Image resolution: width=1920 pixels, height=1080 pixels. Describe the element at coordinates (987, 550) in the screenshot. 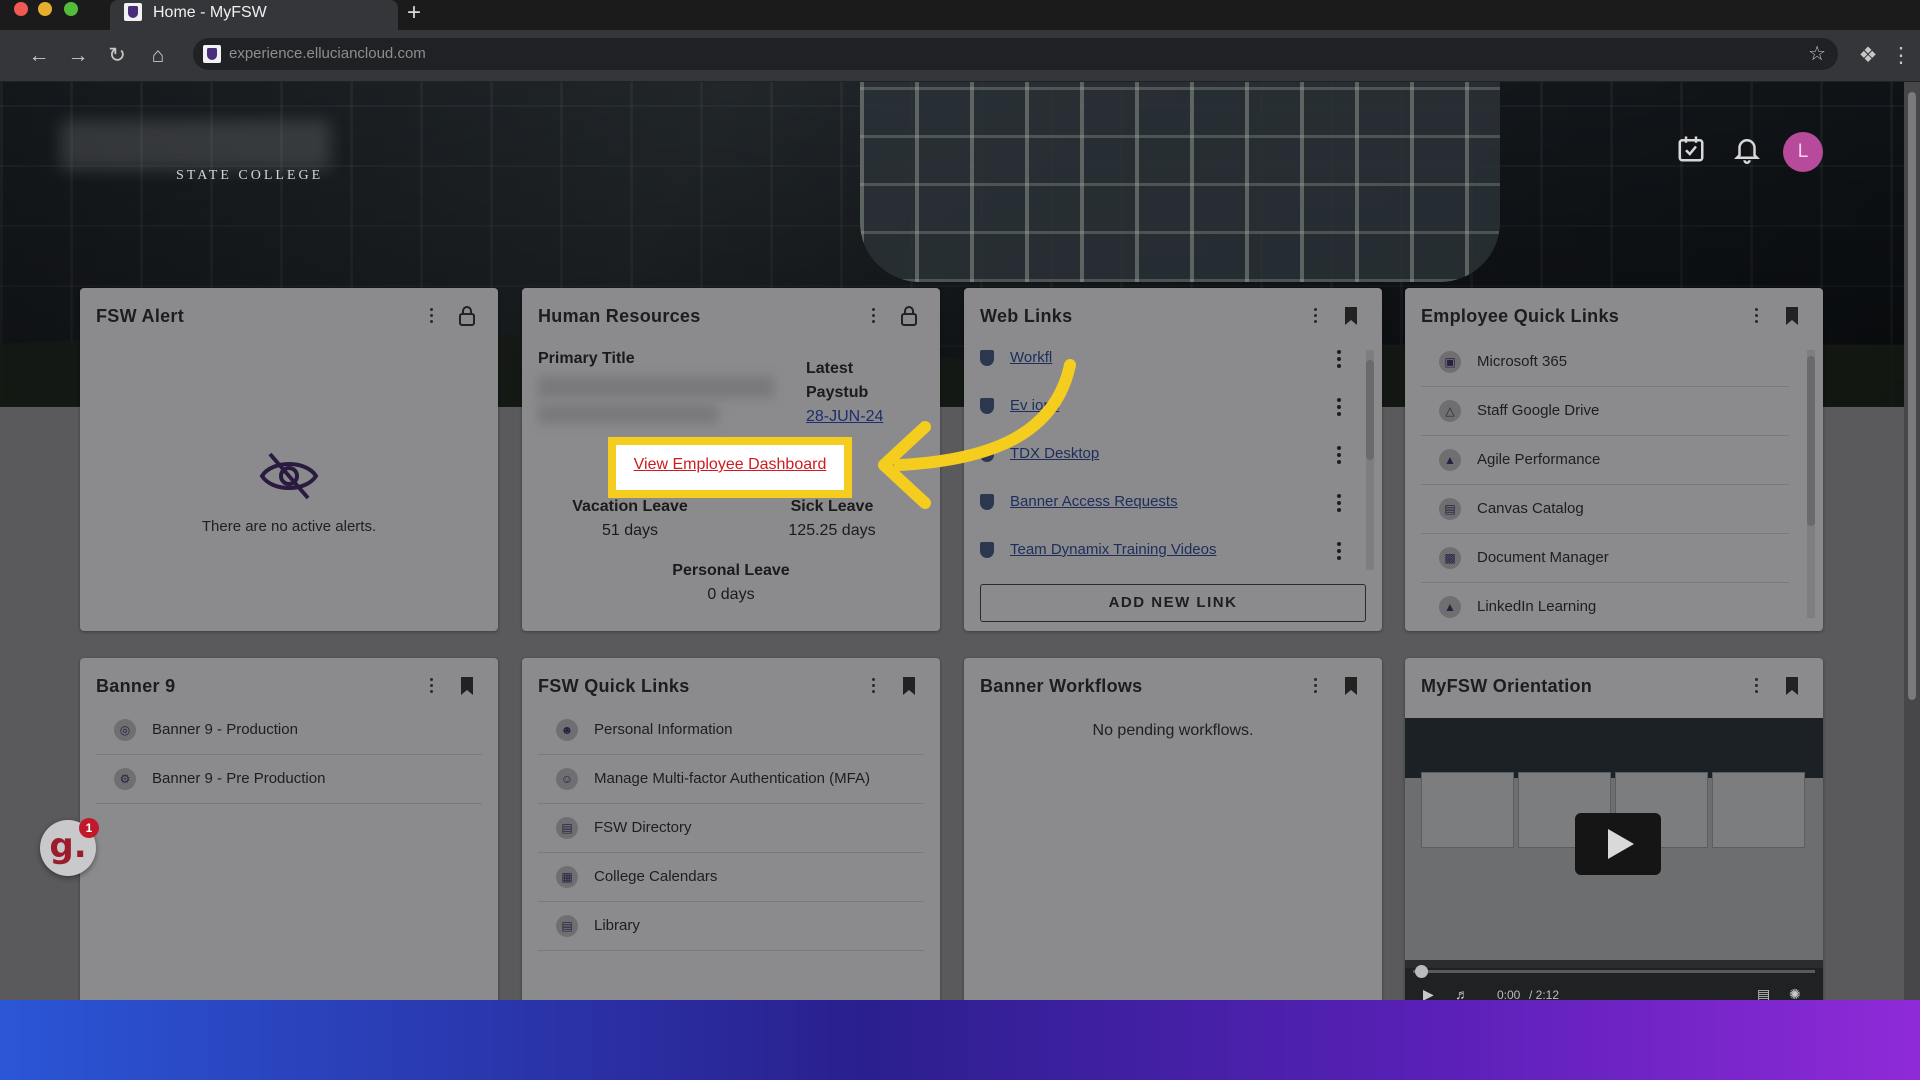

I see `shield-icon` at that location.